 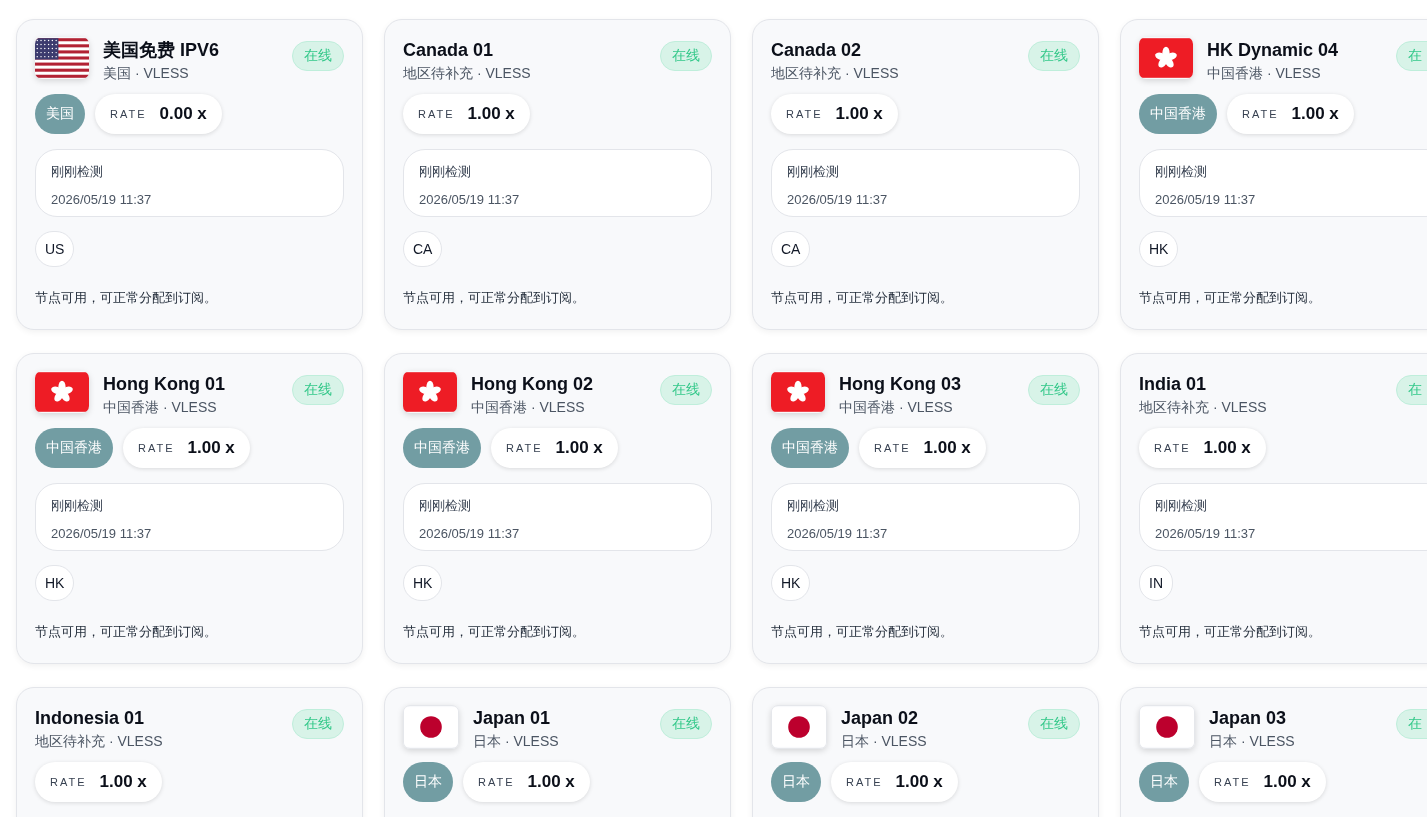 What do you see at coordinates (164, 384) in the screenshot?
I see `node-name: Hong Kong 01` at bounding box center [164, 384].